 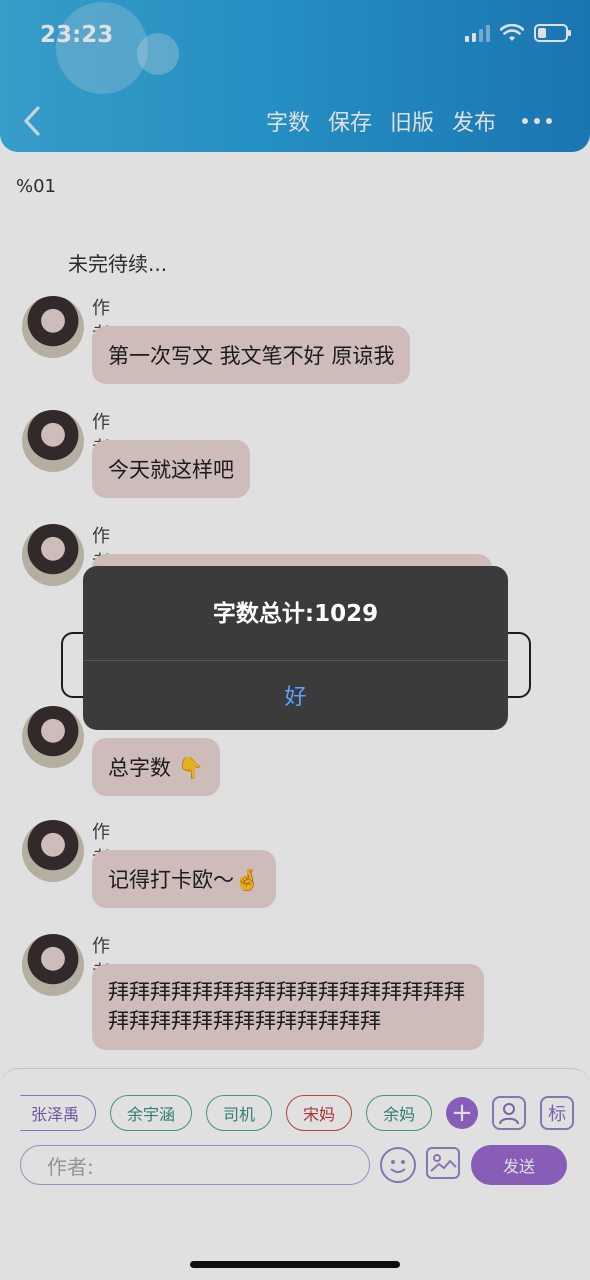 I want to click on alert-title: 字数总计:1029, so click(x=295, y=614).